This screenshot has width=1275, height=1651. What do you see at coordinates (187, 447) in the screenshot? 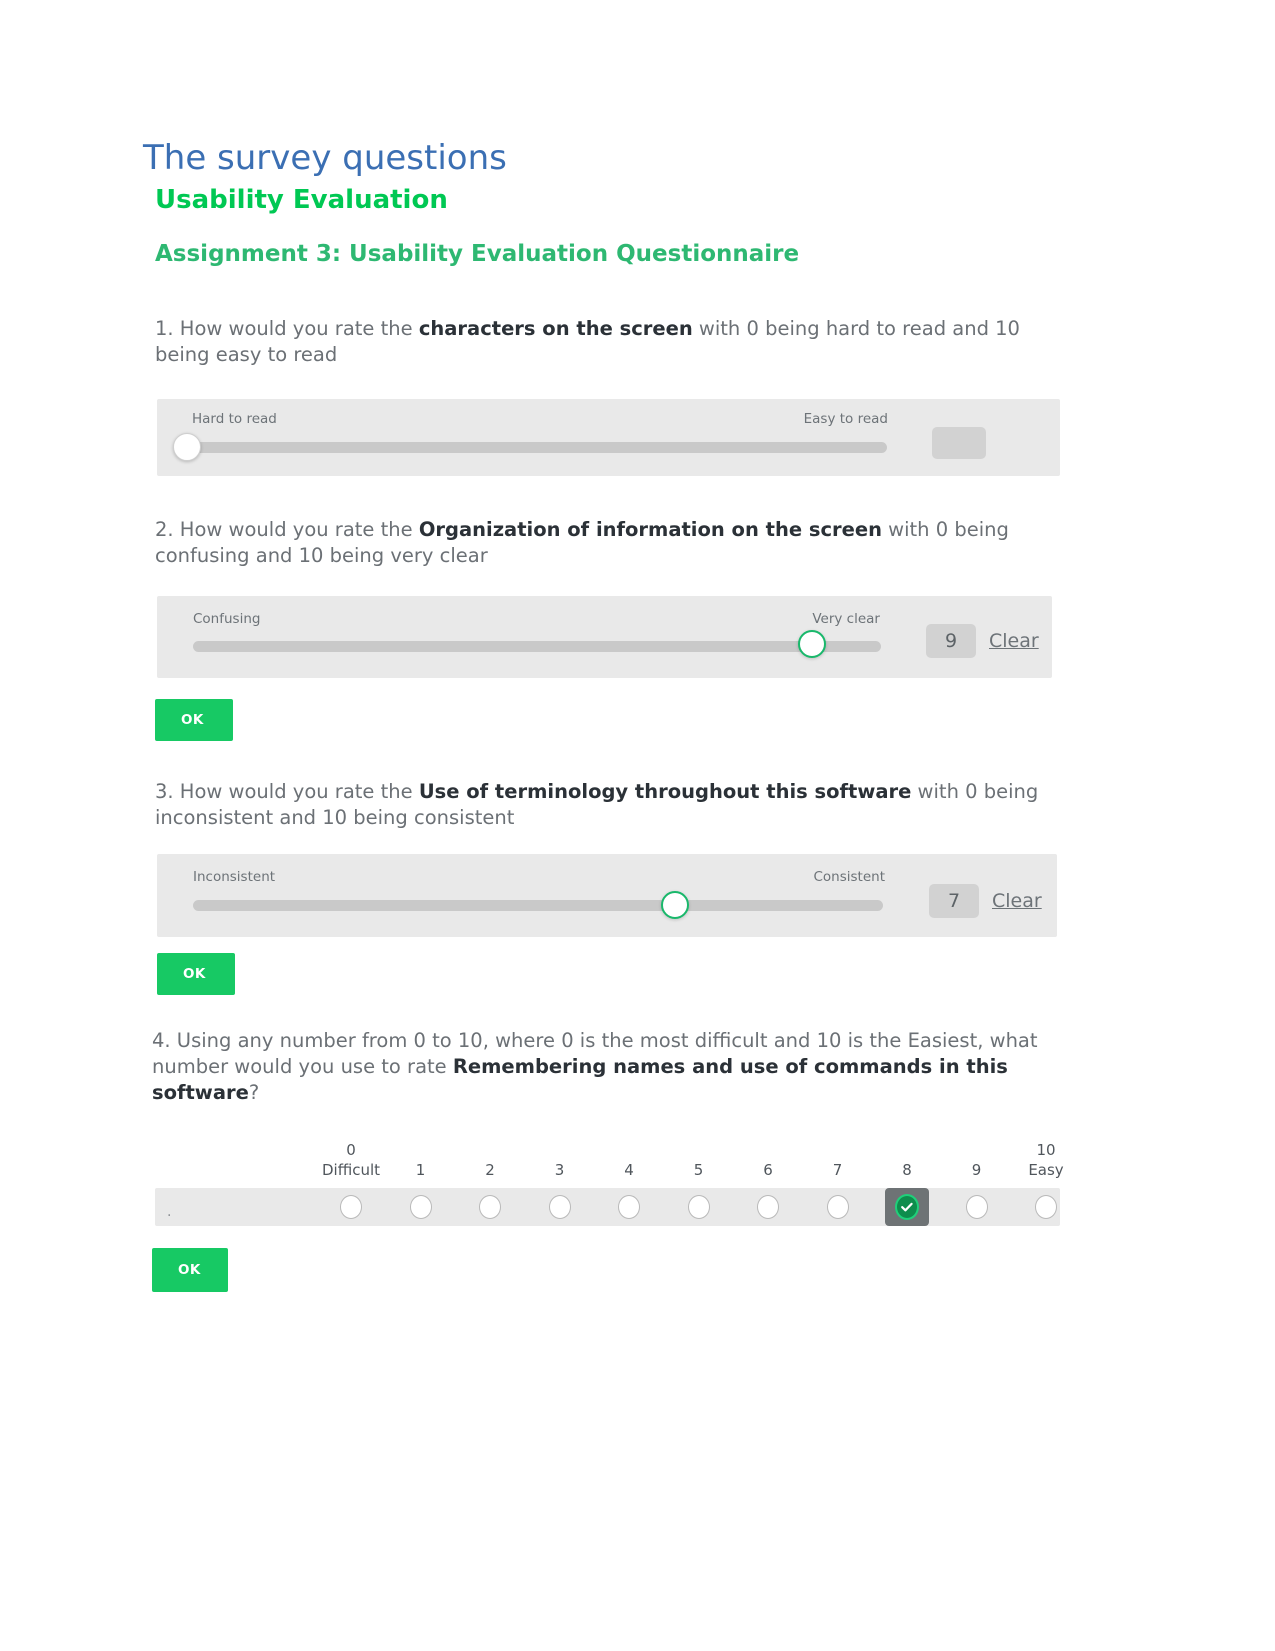
I see `question-1-slider-thumb` at bounding box center [187, 447].